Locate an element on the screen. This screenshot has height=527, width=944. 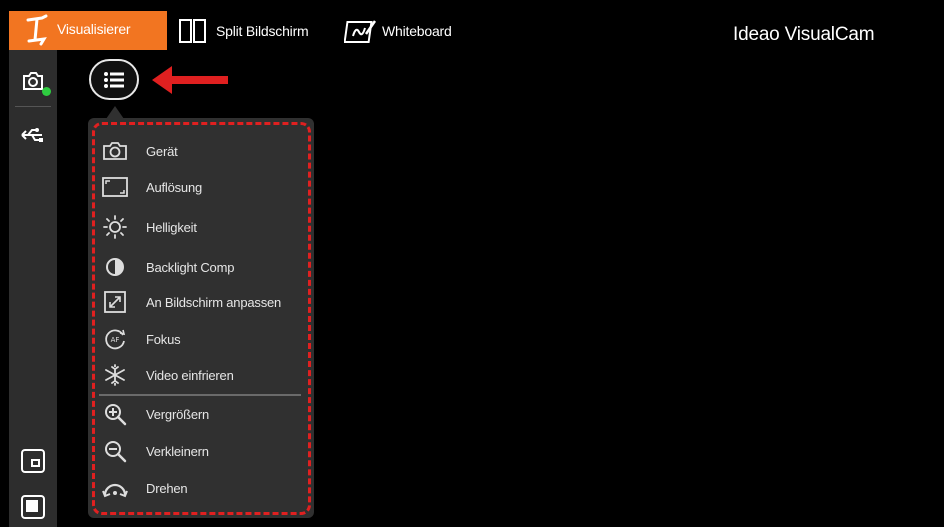
menu-item-aufloesung: Auflösung is located at coordinates (203, 187).